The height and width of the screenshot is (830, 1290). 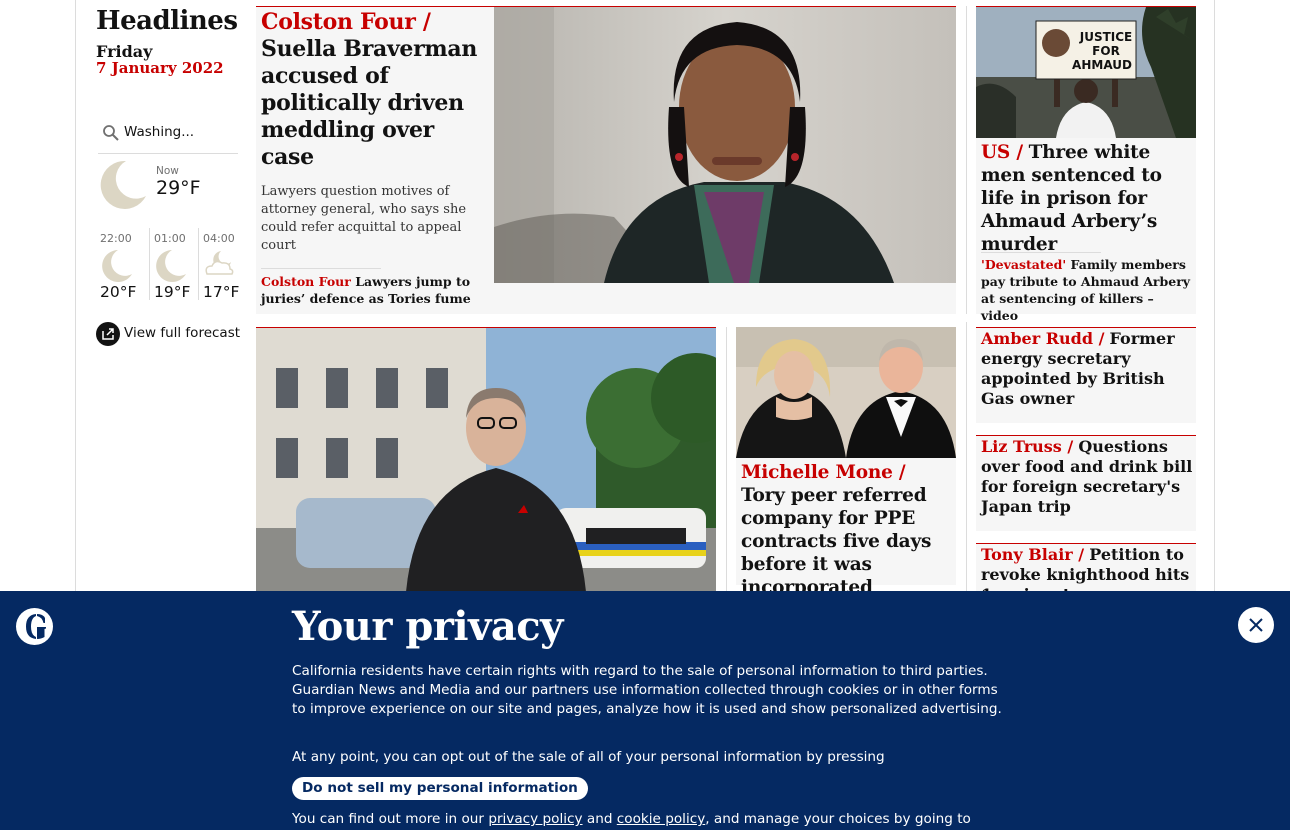 I want to click on braverman-photo, so click(x=725, y=145).